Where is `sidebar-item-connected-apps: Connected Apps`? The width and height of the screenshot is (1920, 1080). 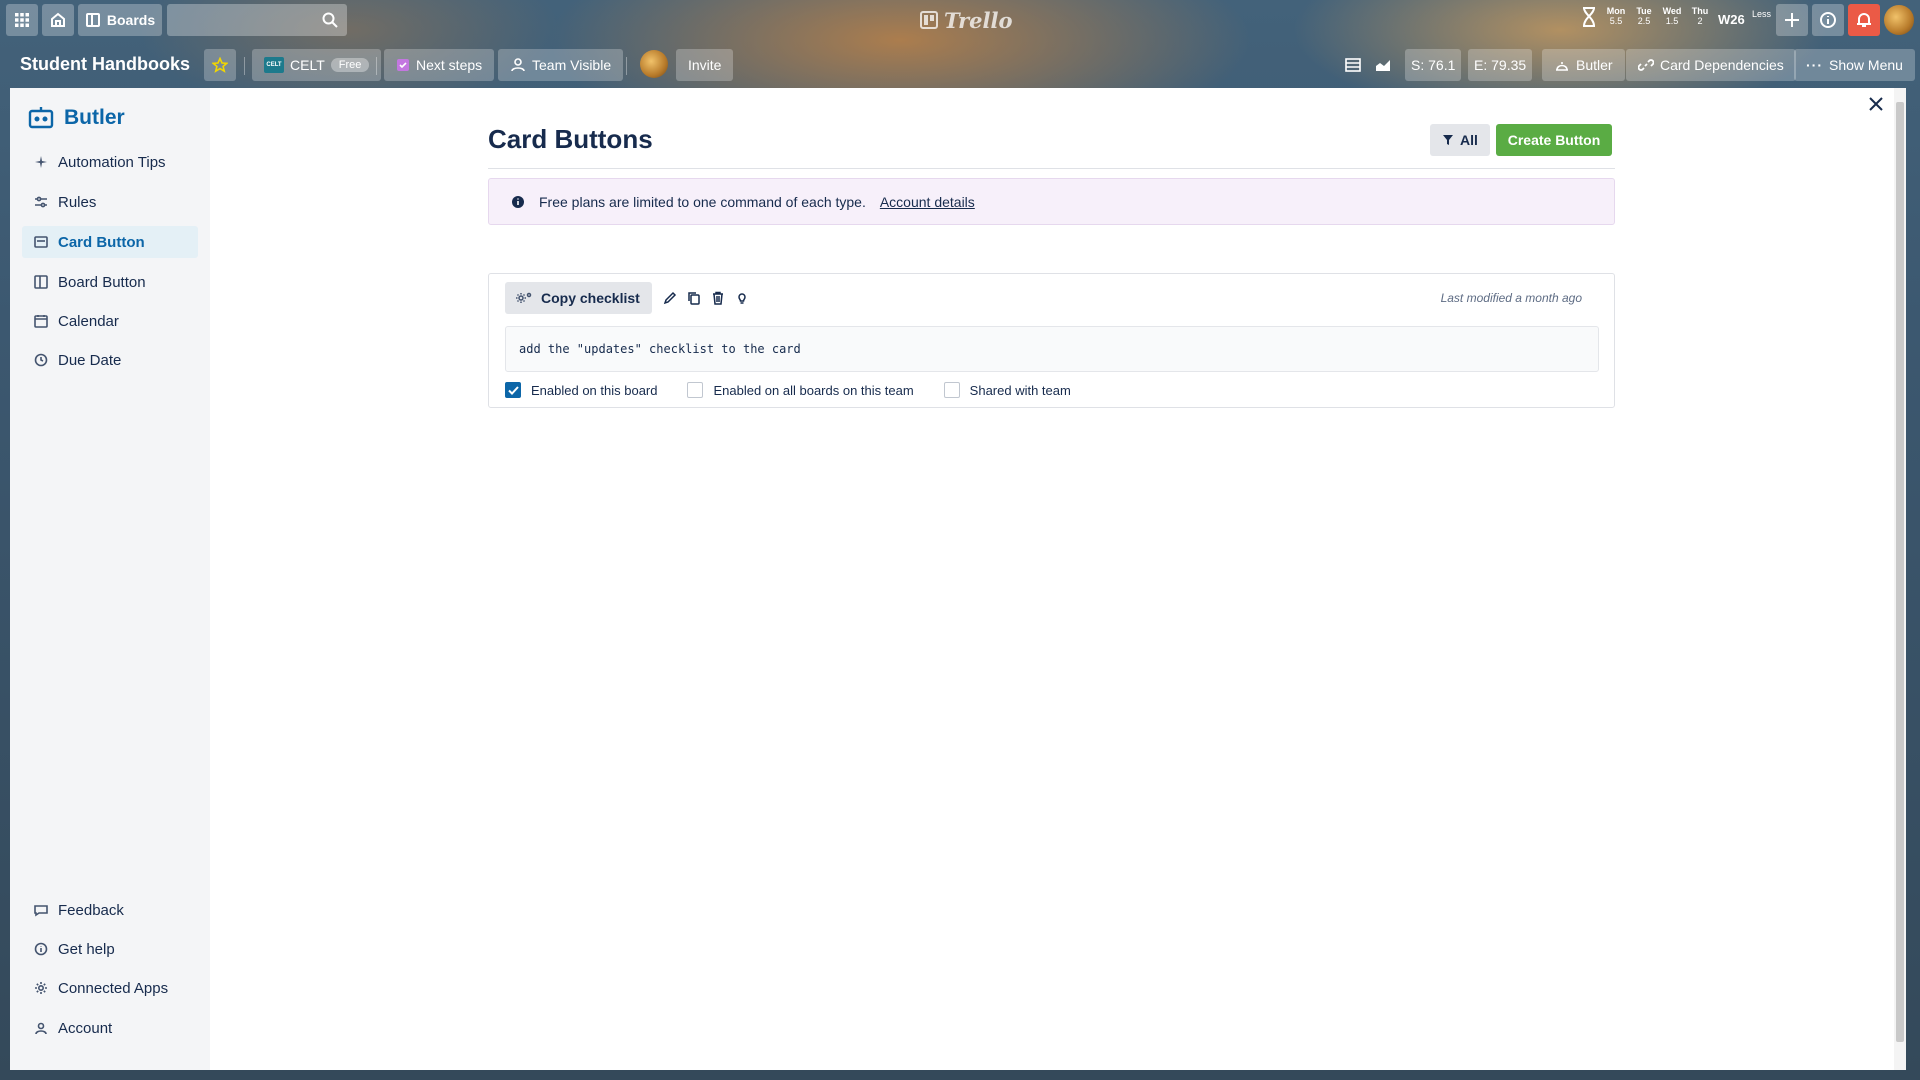 sidebar-item-connected-apps: Connected Apps is located at coordinates (110, 988).